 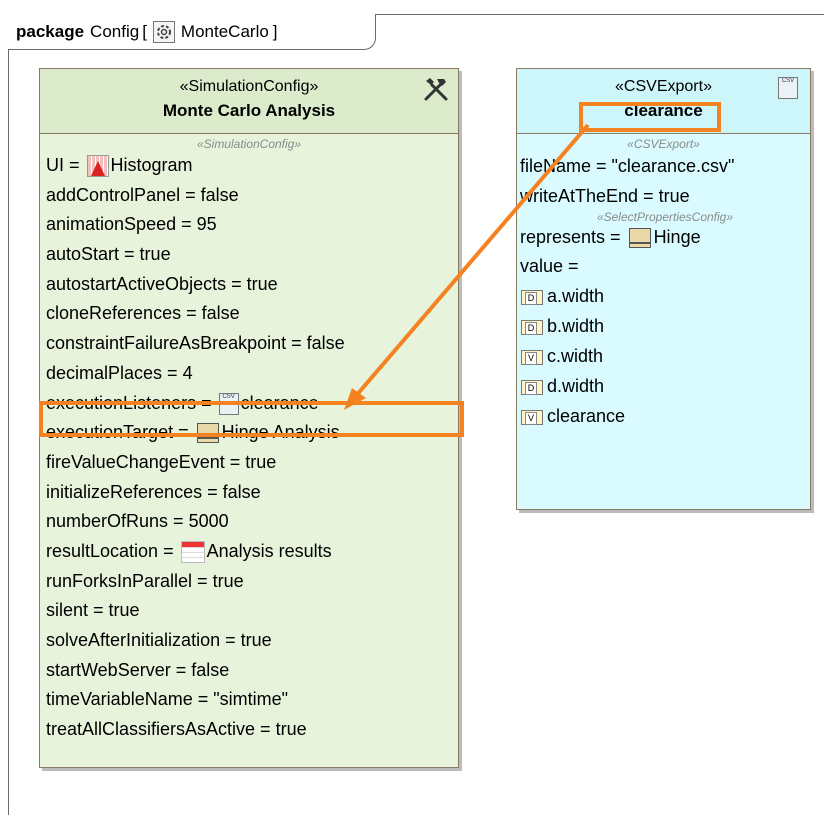 What do you see at coordinates (665, 166) in the screenshot?
I see `property-row: fileName = "clearance.csv"` at bounding box center [665, 166].